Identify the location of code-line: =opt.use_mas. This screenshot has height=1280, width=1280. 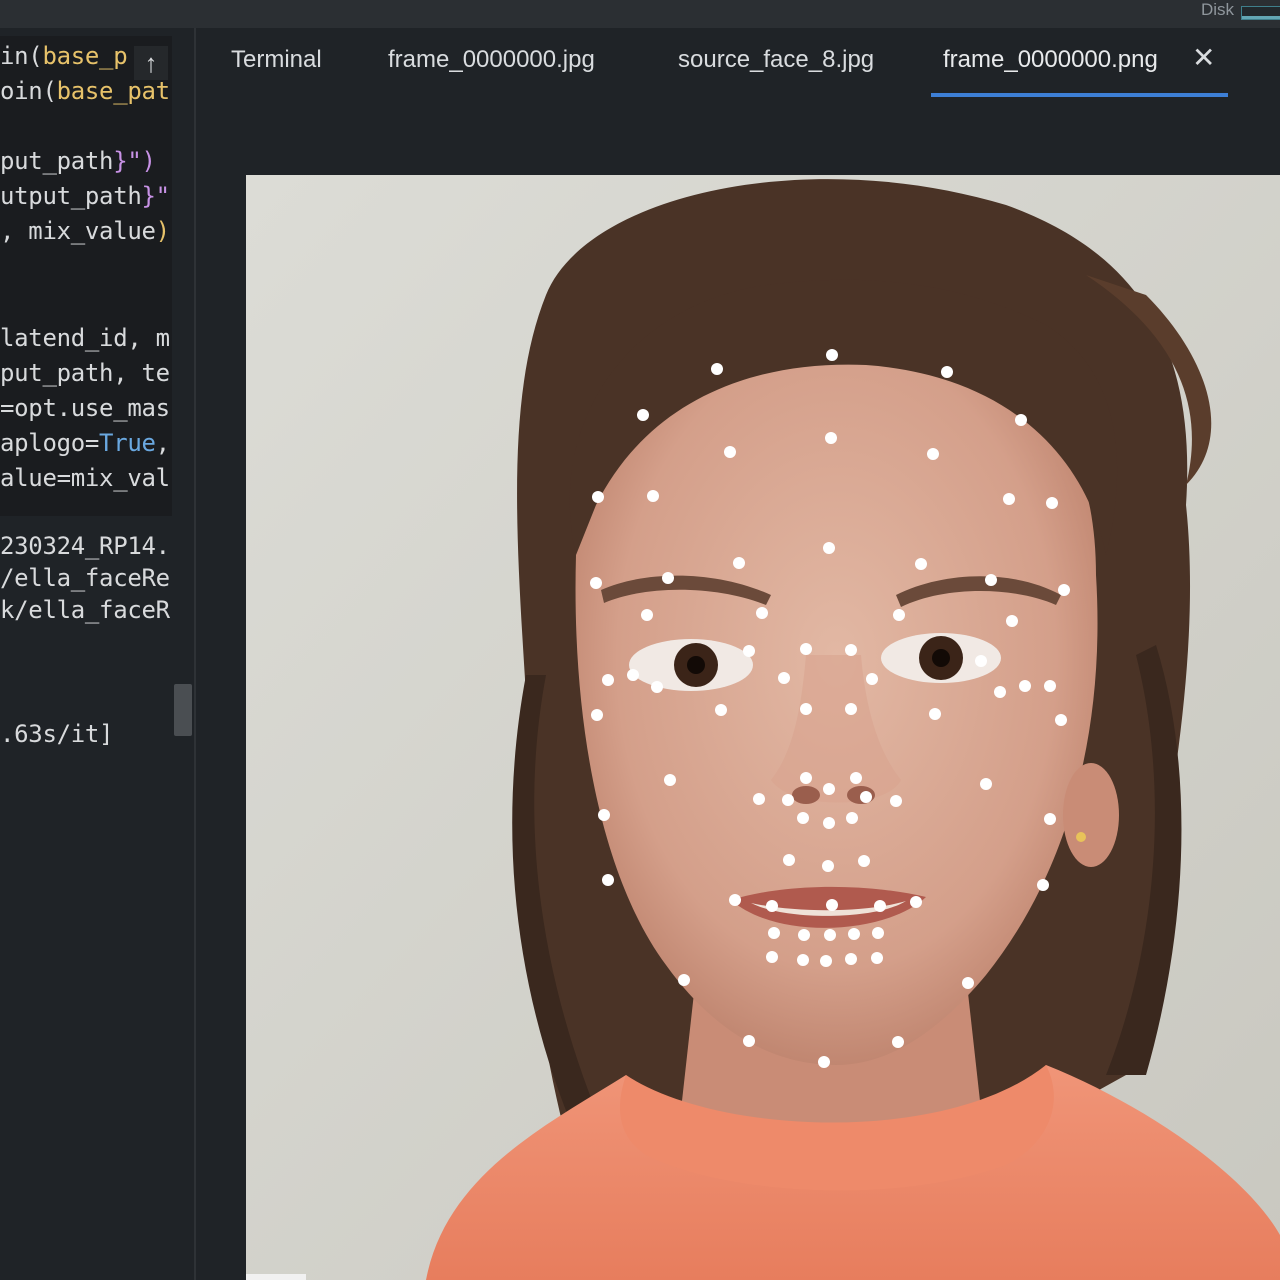
(85, 408).